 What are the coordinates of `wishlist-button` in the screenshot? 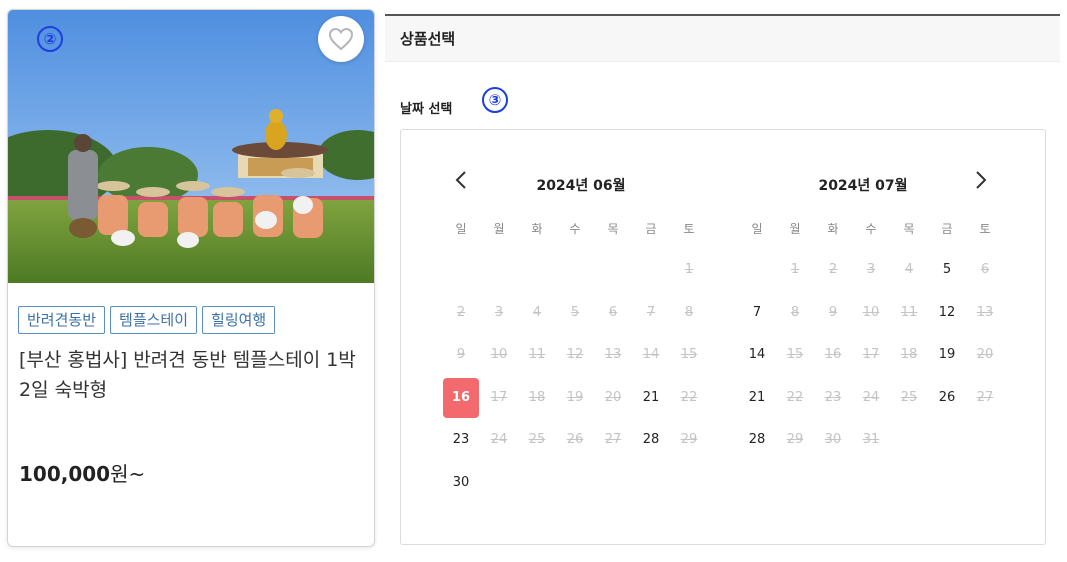 It's located at (341, 39).